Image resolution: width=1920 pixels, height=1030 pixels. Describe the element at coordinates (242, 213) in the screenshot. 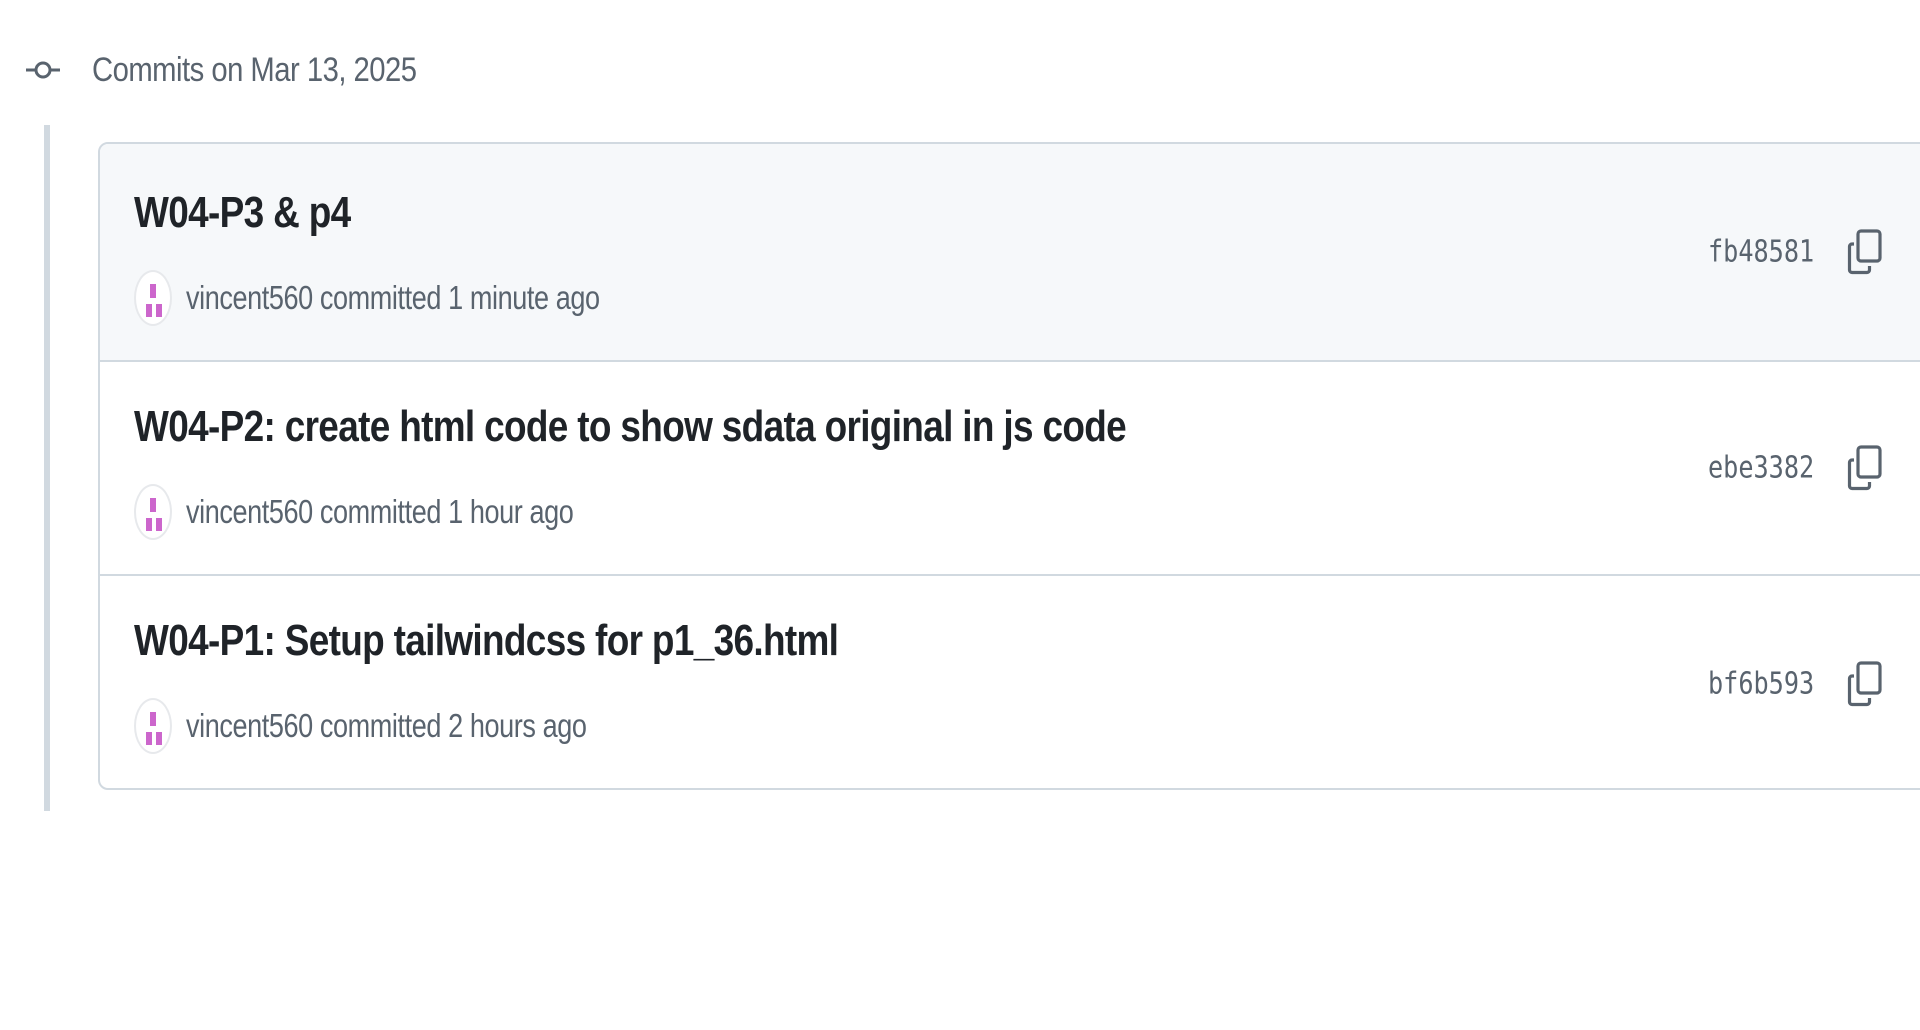

I see `commit-title-link: W04-P3 & p4` at that location.